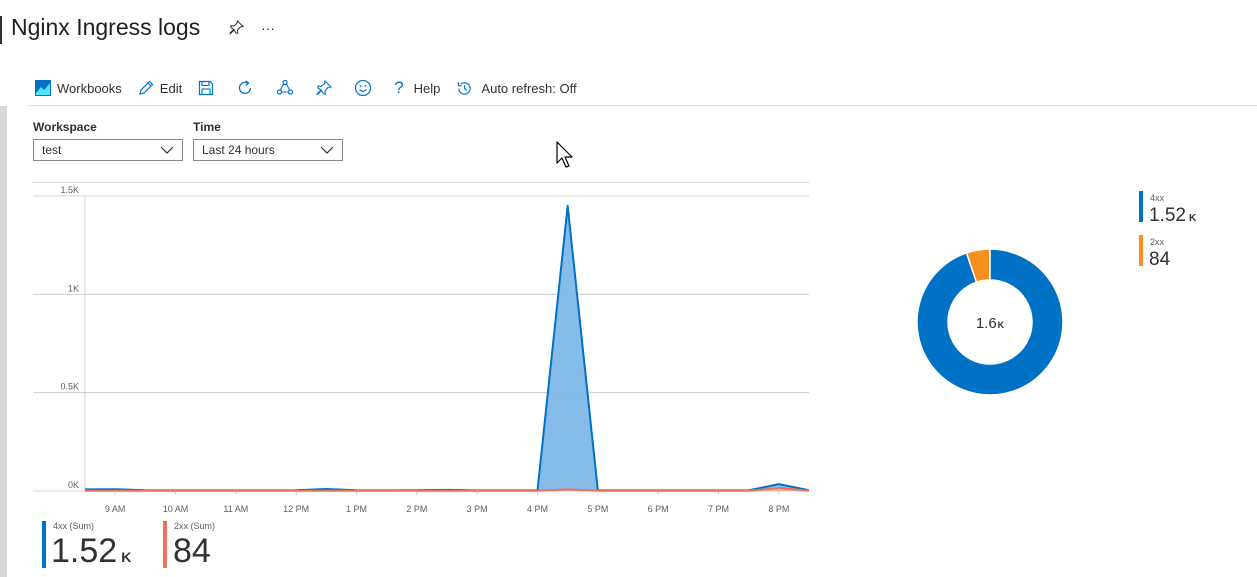 This screenshot has height=577, width=1257. I want to click on legend-2xx-value: 84, so click(192, 551).